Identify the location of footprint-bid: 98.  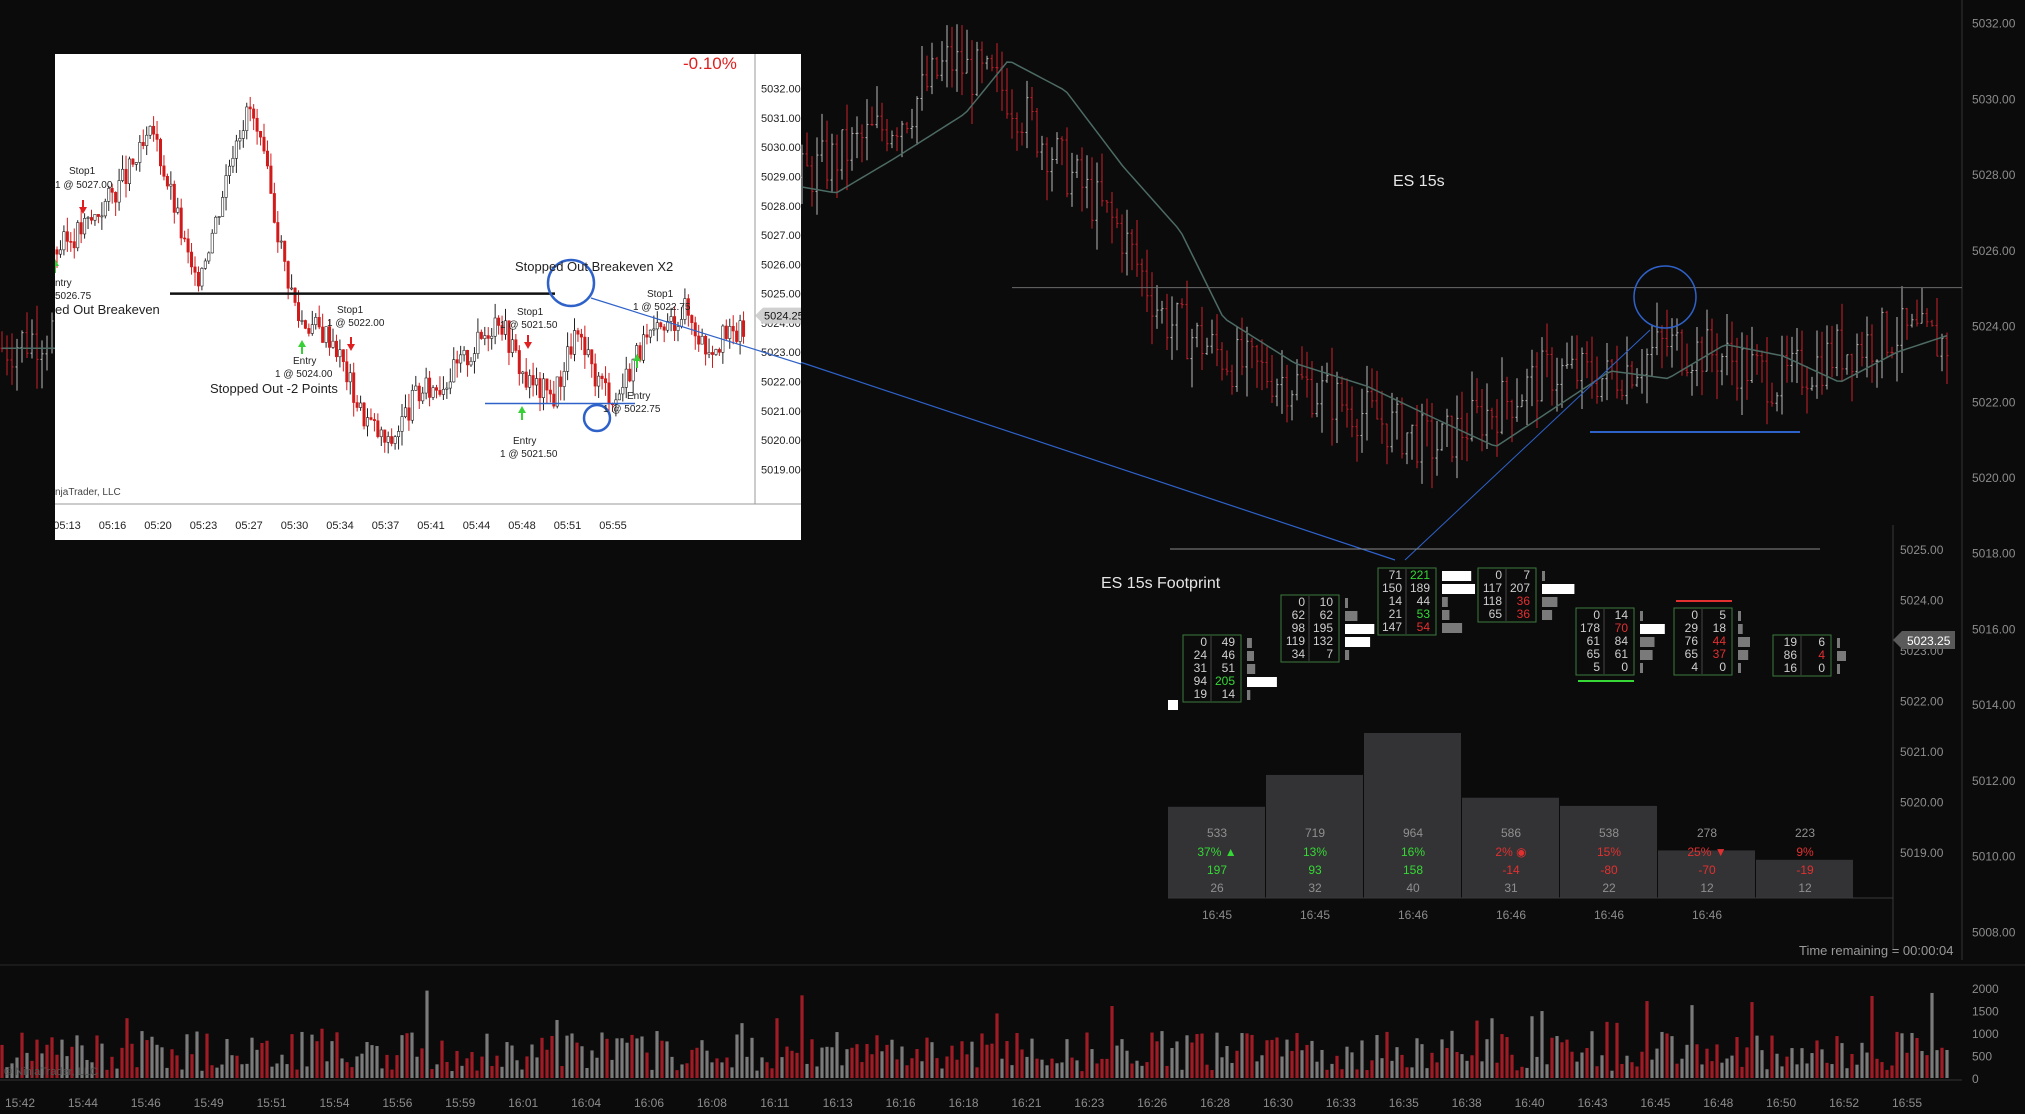
(1299, 628).